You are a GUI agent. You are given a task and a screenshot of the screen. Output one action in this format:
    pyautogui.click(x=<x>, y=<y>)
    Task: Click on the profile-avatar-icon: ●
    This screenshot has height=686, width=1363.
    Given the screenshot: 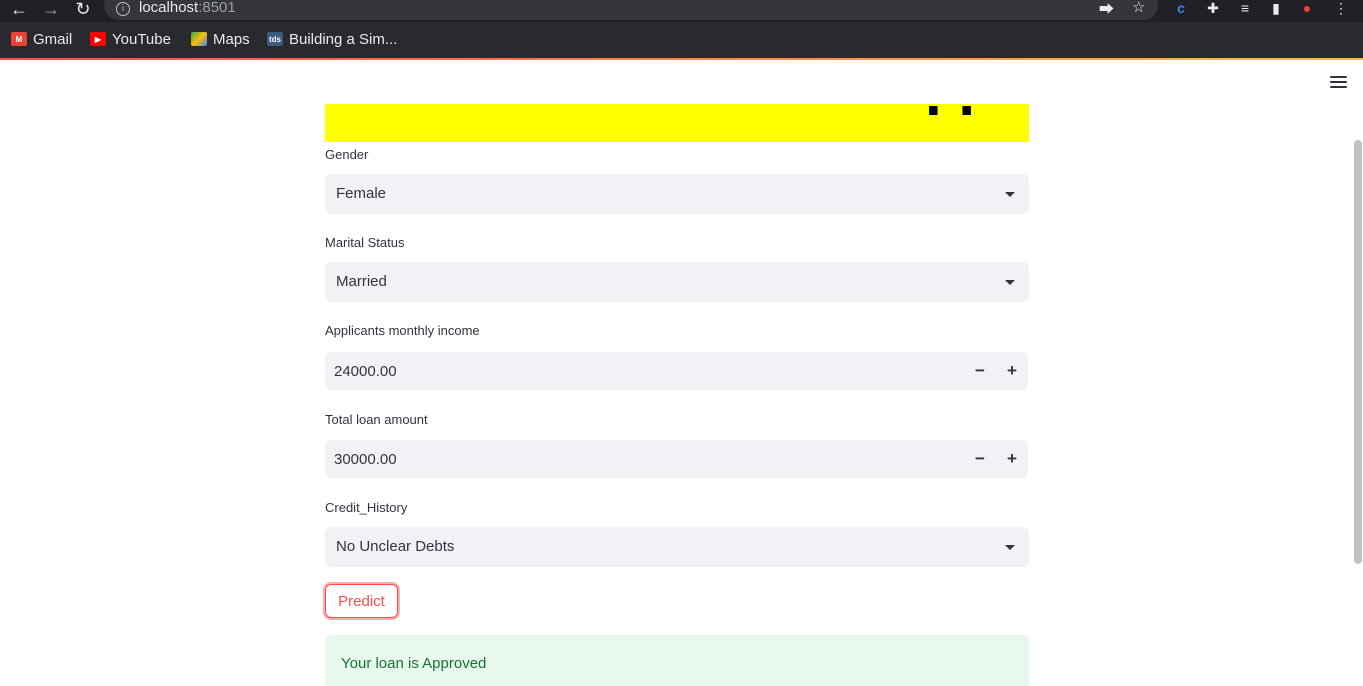 What is the action you would take?
    pyautogui.click(x=1307, y=8)
    